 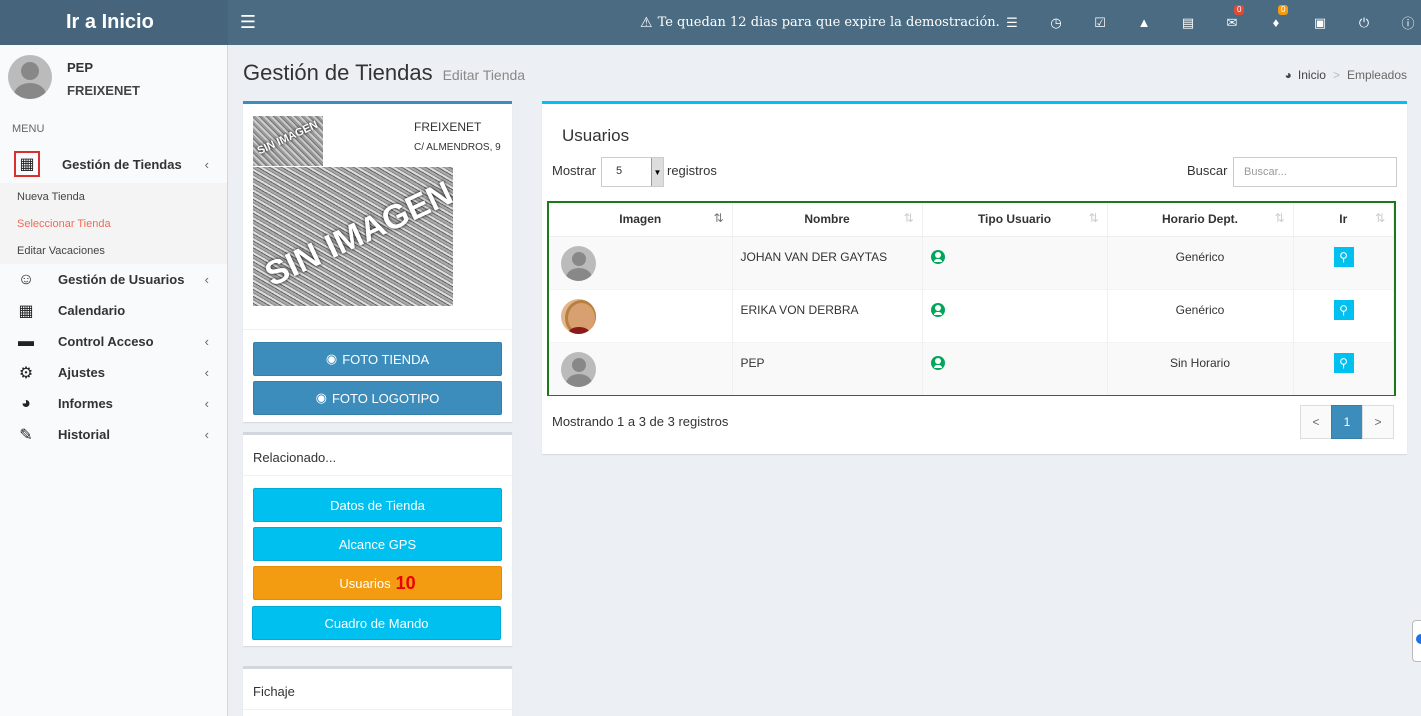 I want to click on usuarios-label: Usuarios, so click(x=365, y=583).